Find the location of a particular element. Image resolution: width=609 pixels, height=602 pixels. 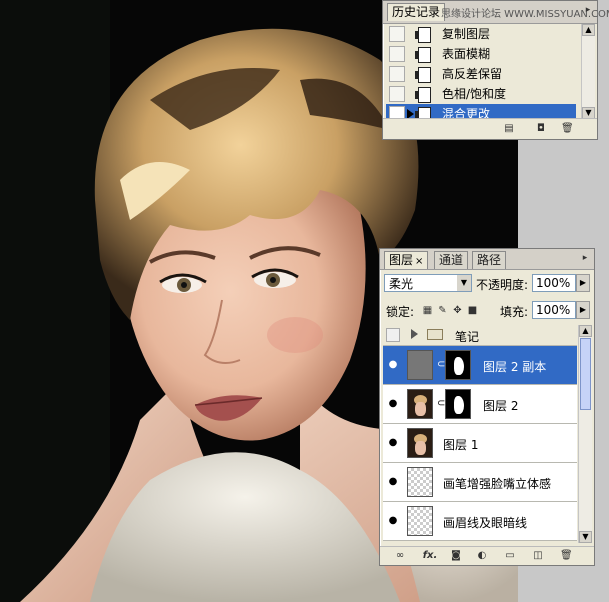

history-toolbar: ▤ ◘ 🗑 is located at coordinates (490, 128).